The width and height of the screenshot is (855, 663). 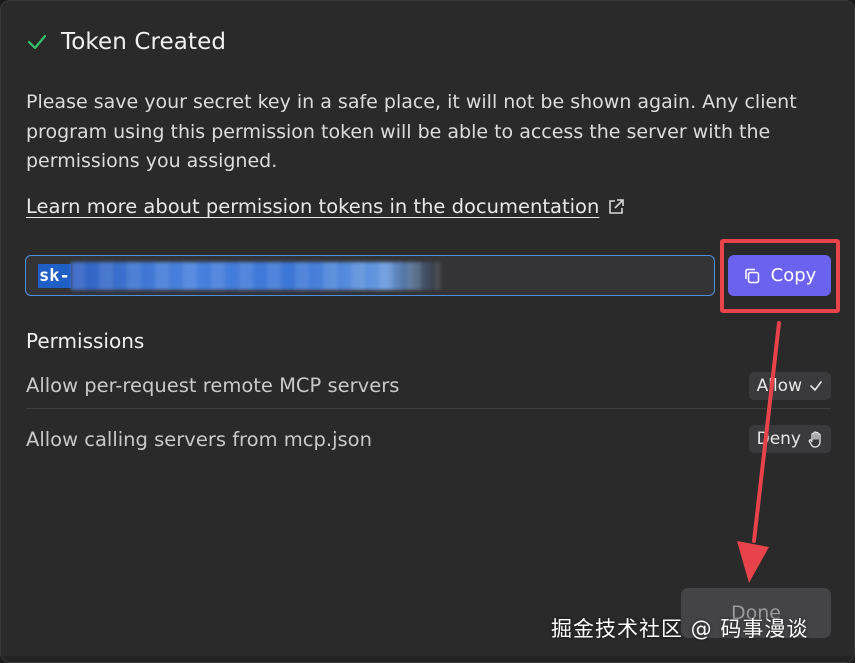 I want to click on watermark: 掘金技术社区 @ 码事漫谈, so click(x=680, y=629).